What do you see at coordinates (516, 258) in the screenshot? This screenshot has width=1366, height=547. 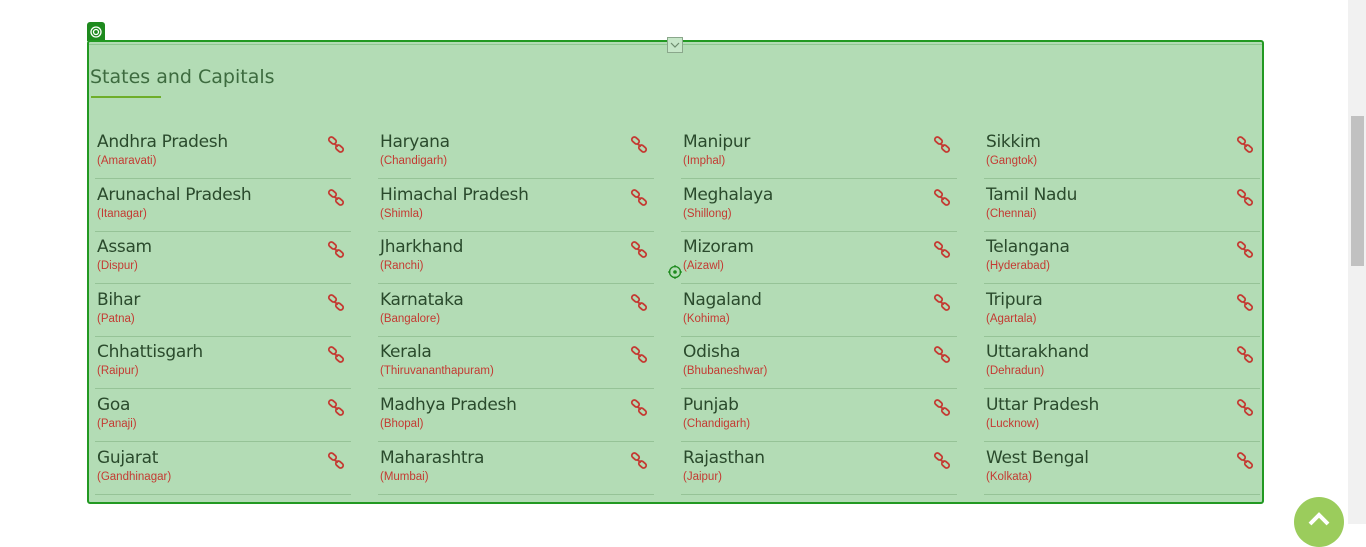 I see `state-item: Jharkhand (Ranchi)` at bounding box center [516, 258].